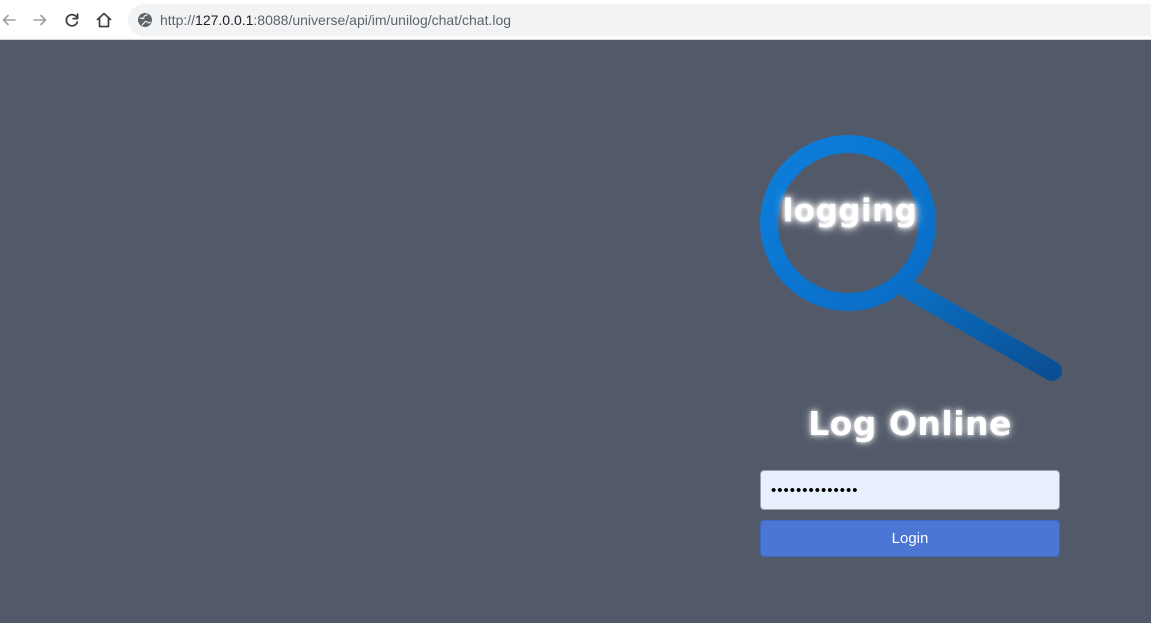  What do you see at coordinates (910, 490) in the screenshot?
I see `password-field` at bounding box center [910, 490].